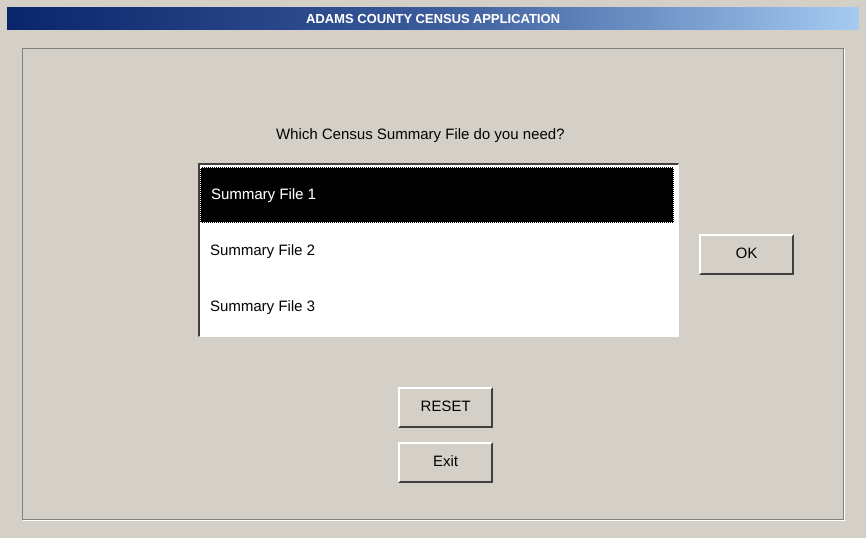  What do you see at coordinates (445, 462) in the screenshot?
I see `dialog-button: Exit` at bounding box center [445, 462].